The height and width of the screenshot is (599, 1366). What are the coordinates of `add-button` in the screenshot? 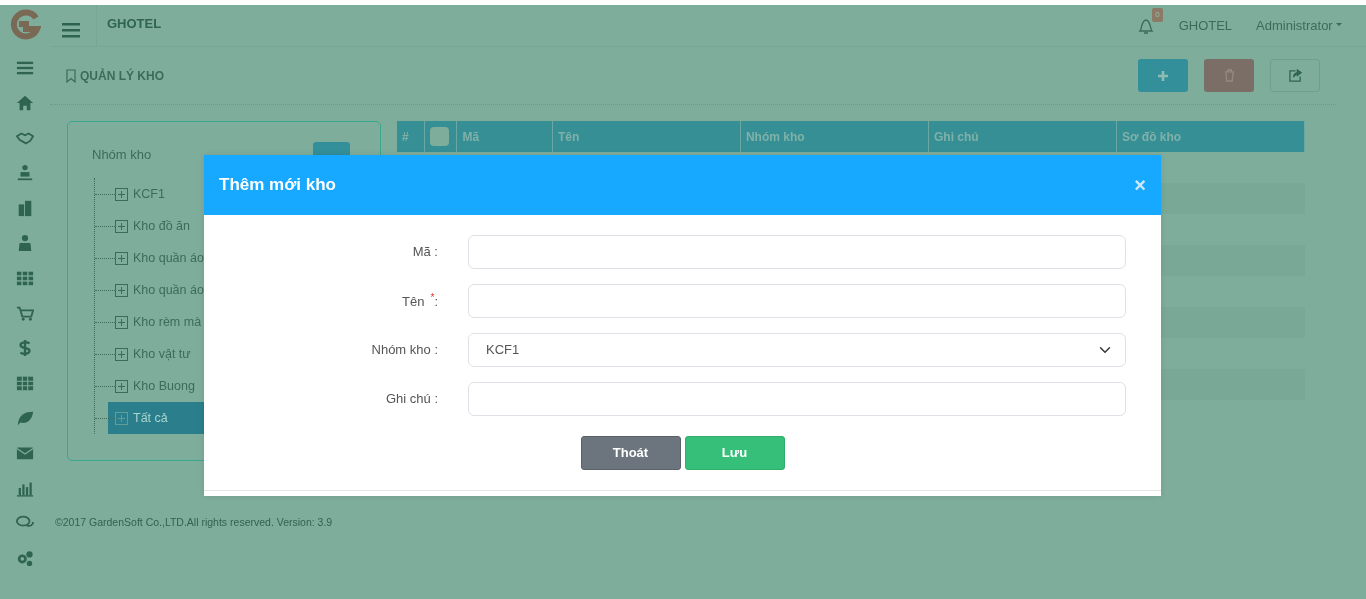 It's located at (1163, 75).